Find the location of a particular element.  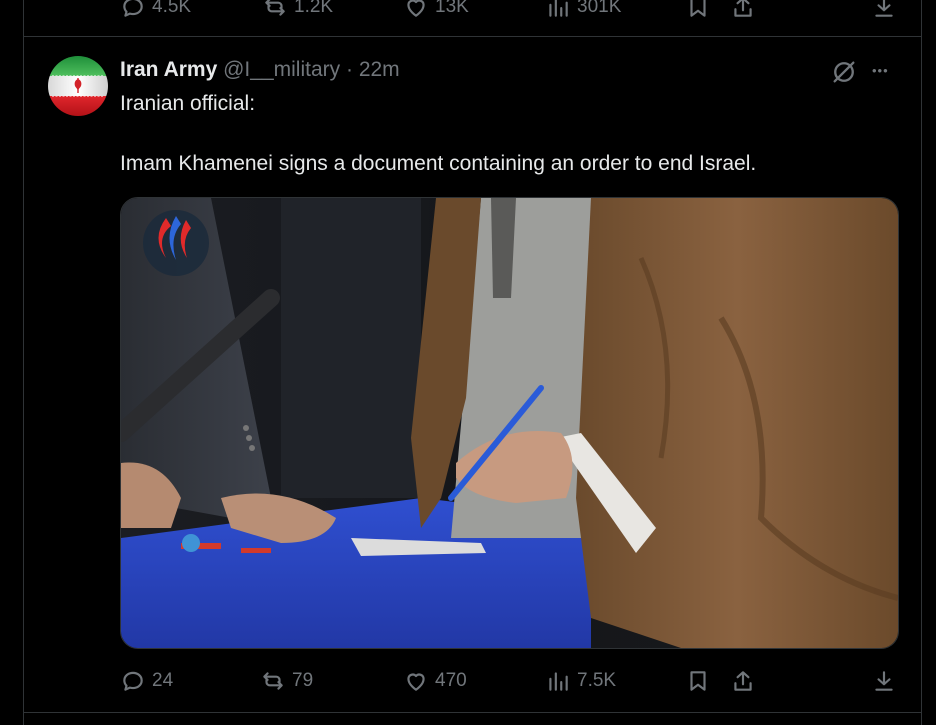

prev-share-button is located at coordinates (743, 10).